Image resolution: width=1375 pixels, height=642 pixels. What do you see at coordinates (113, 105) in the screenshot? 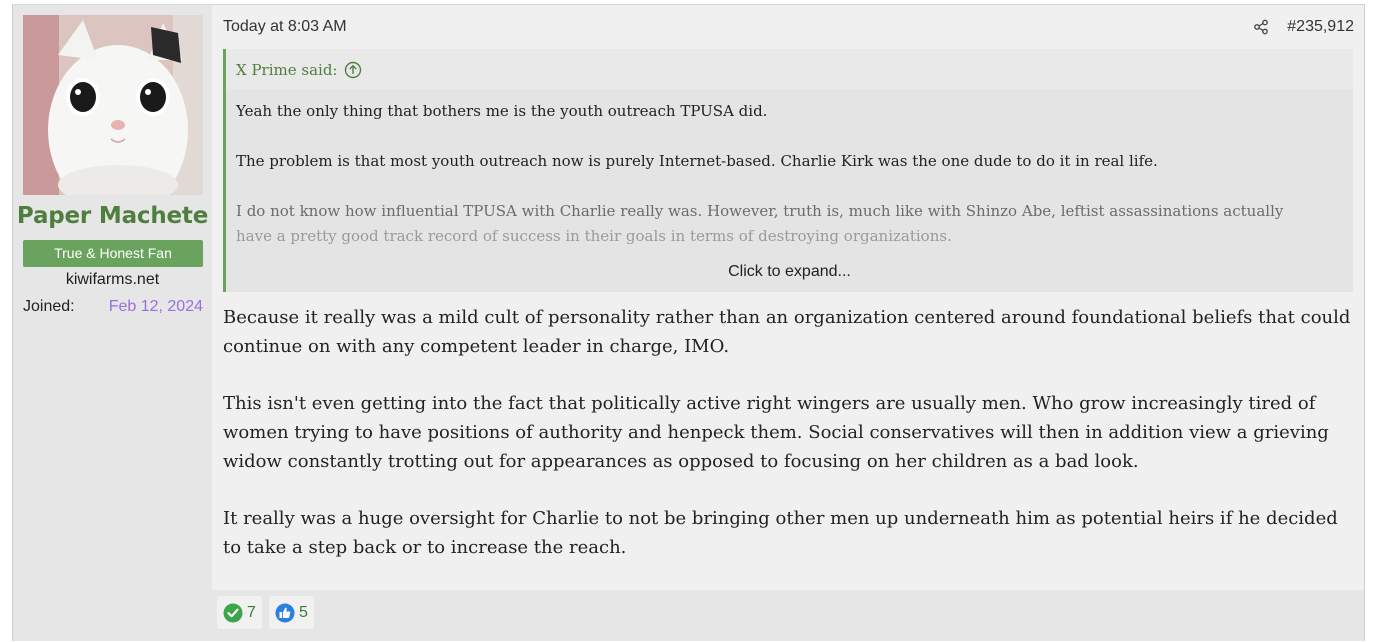
I see `avatar` at bounding box center [113, 105].